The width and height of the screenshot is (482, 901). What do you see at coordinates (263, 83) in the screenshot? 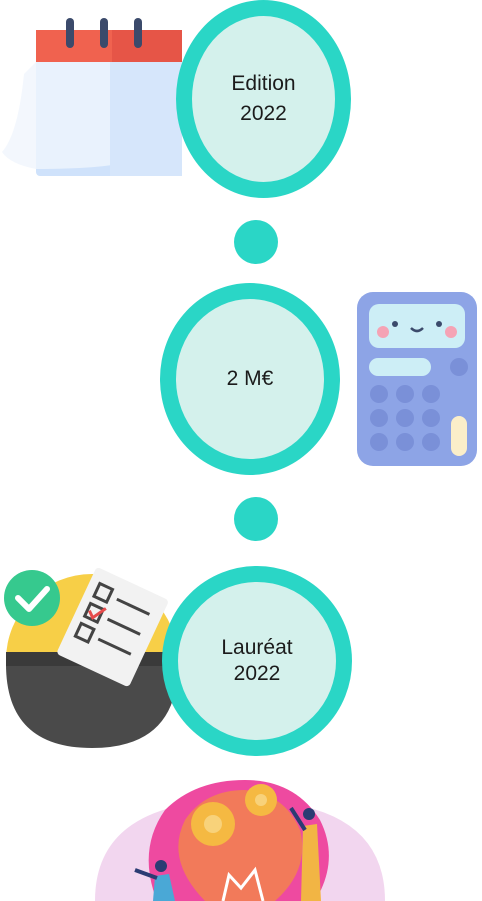
I see `timeline-item-label: Edition` at bounding box center [263, 83].